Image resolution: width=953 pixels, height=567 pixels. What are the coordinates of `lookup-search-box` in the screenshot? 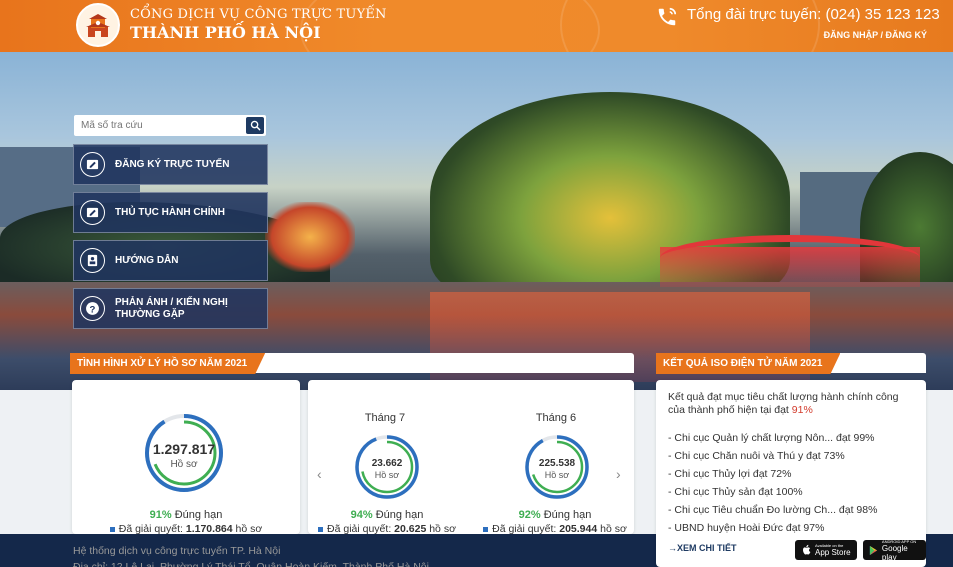 It's located at (170, 125).